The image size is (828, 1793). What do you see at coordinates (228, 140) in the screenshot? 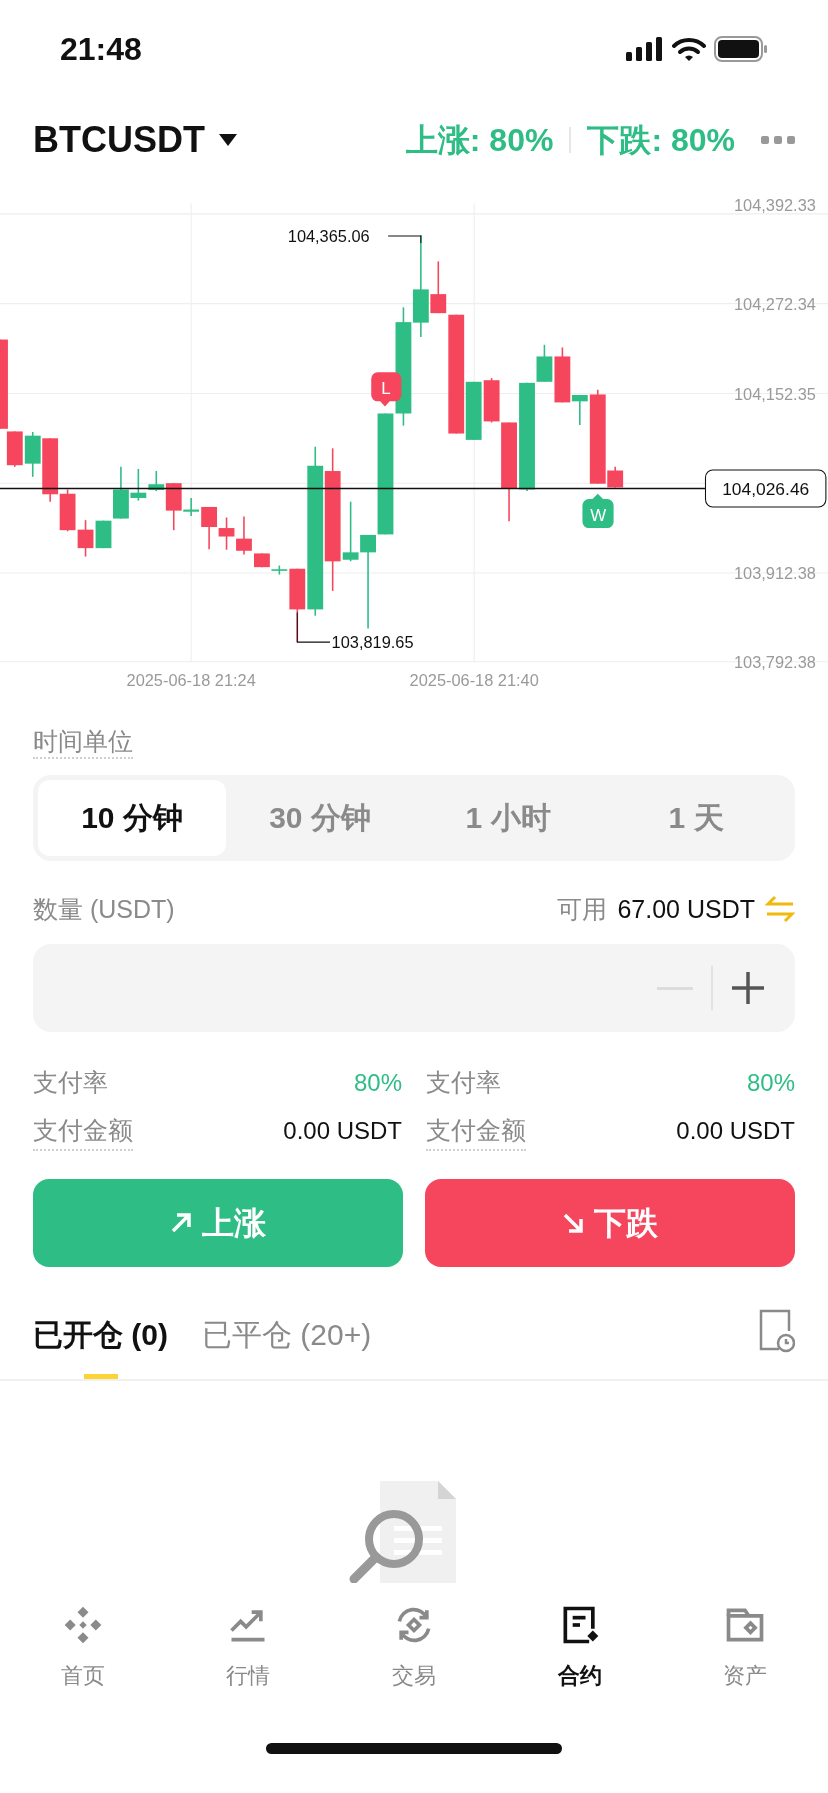
I see `caret-icon` at bounding box center [228, 140].